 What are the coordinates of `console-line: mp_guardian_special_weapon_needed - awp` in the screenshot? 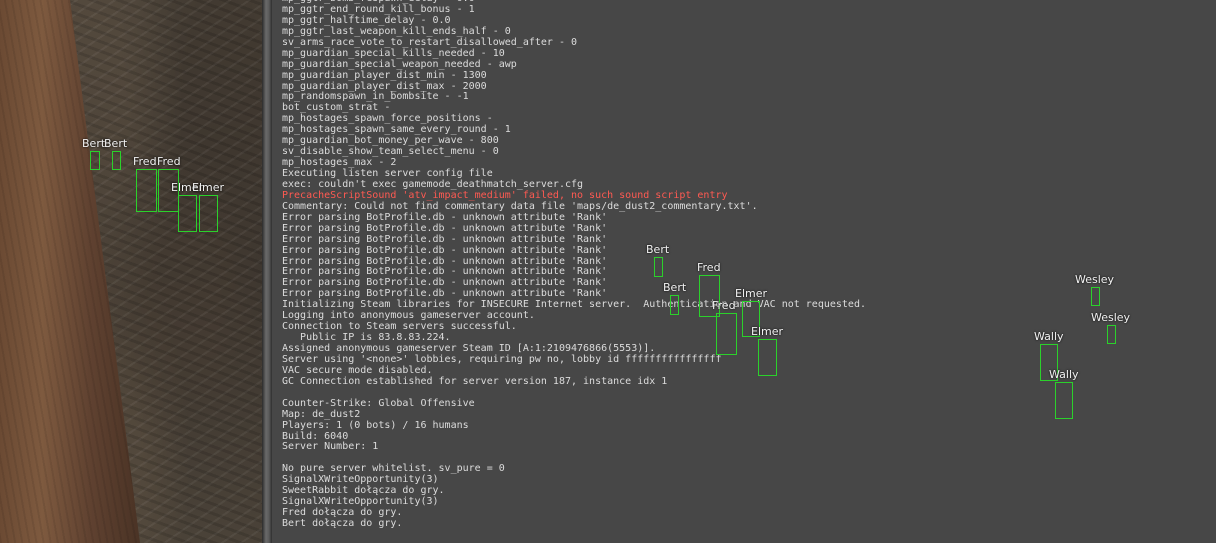 It's located at (399, 64).